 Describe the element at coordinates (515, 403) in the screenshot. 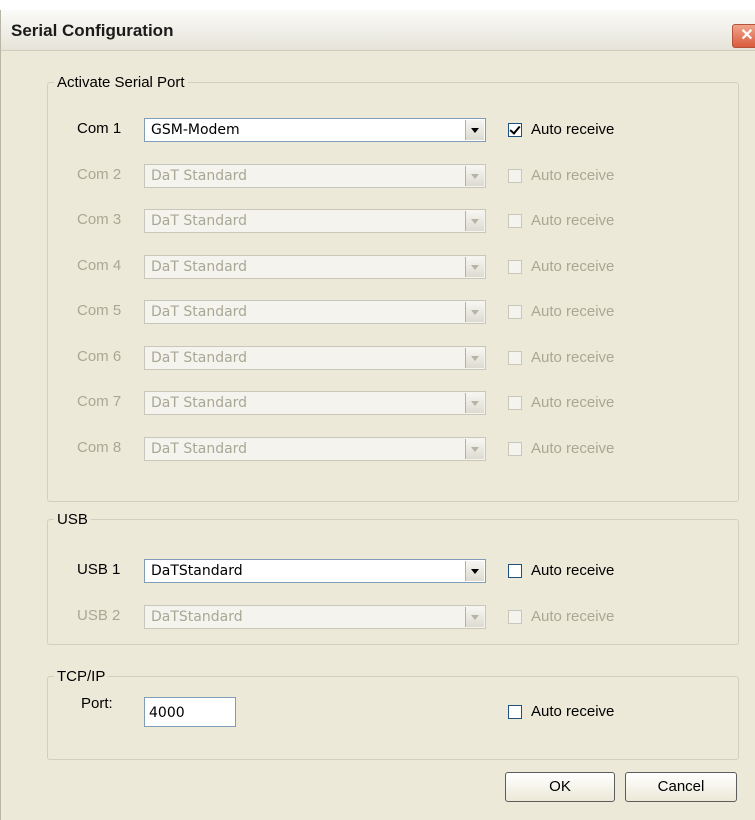

I see `com7-auto-receive-checkbox` at that location.